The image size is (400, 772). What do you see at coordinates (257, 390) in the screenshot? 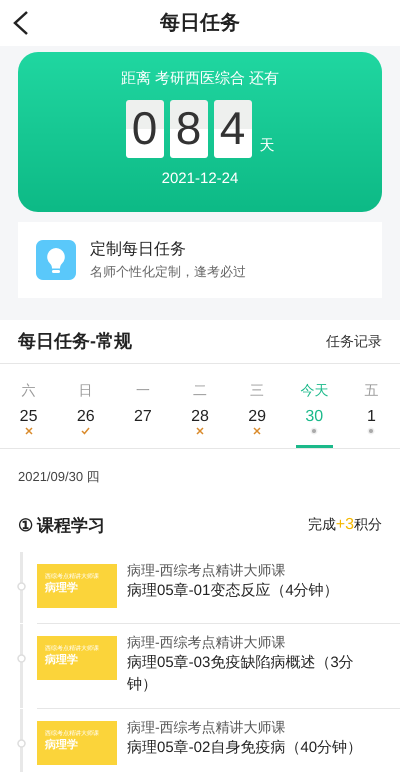
I see `weekday-label: 三` at bounding box center [257, 390].